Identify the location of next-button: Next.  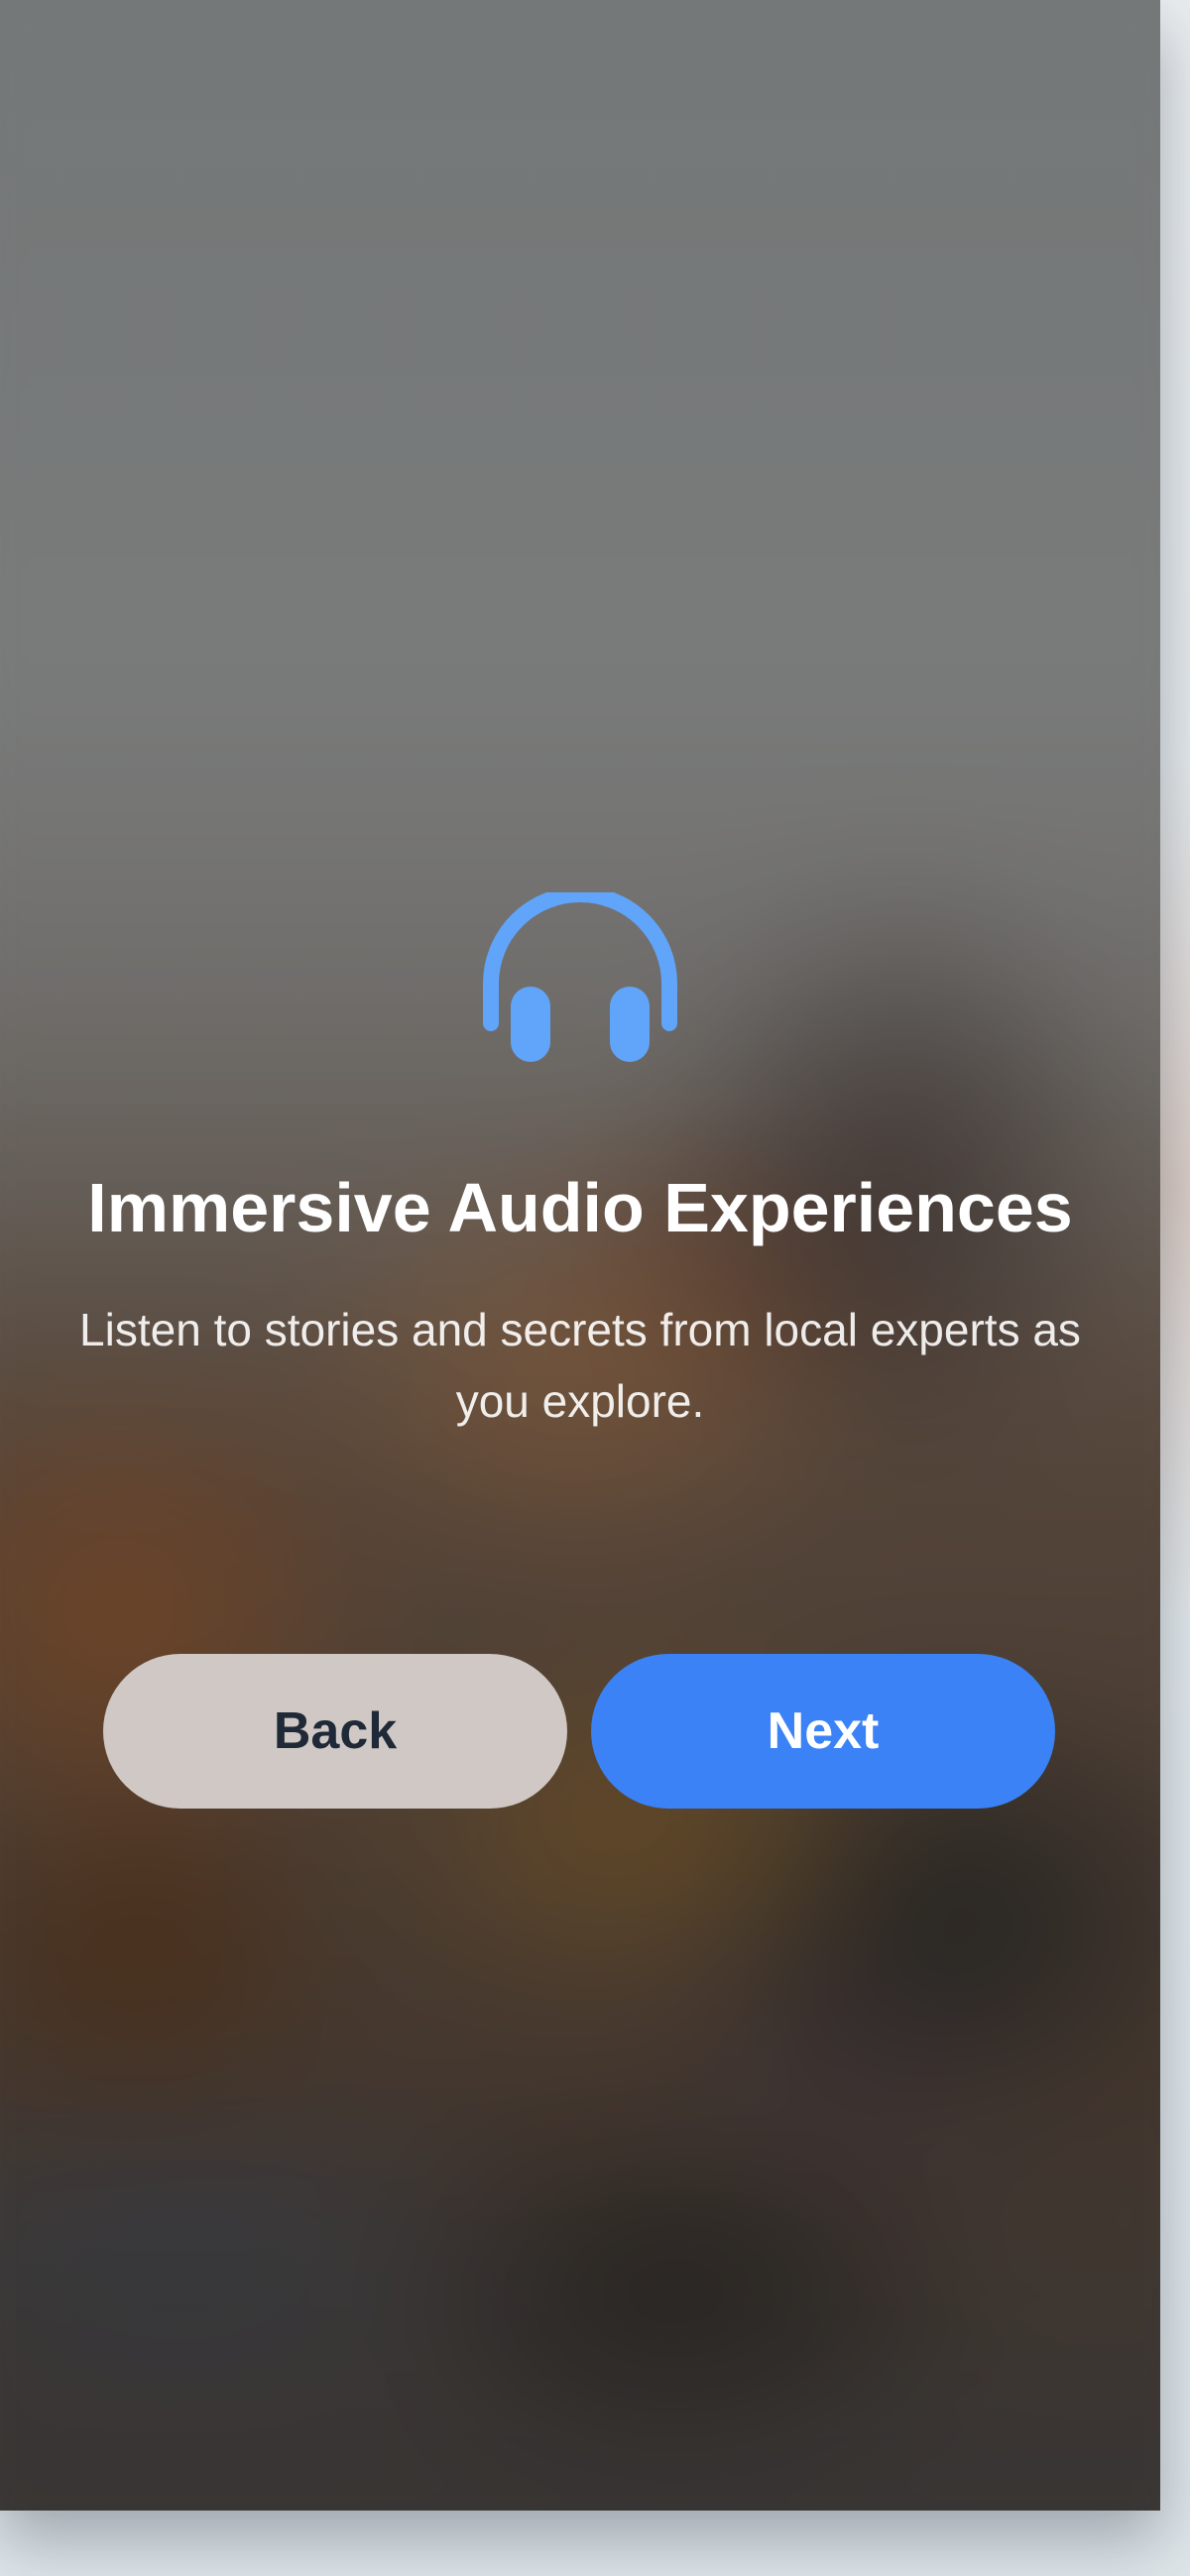
(823, 1731).